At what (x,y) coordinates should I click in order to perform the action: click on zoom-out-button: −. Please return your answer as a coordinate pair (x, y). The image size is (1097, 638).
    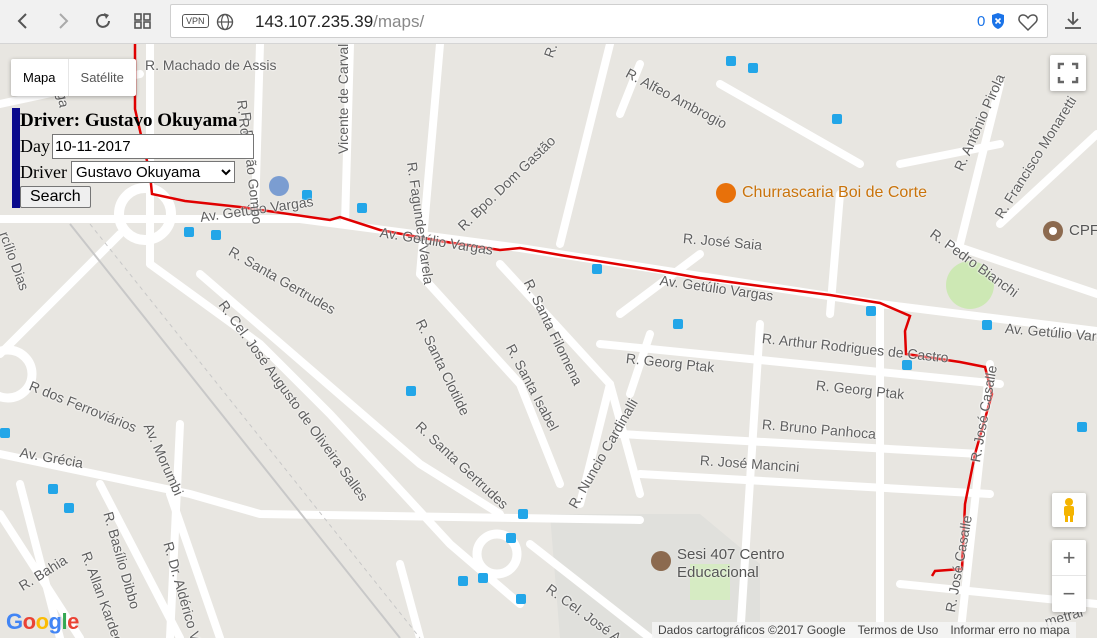
    Looking at the image, I should click on (1069, 594).